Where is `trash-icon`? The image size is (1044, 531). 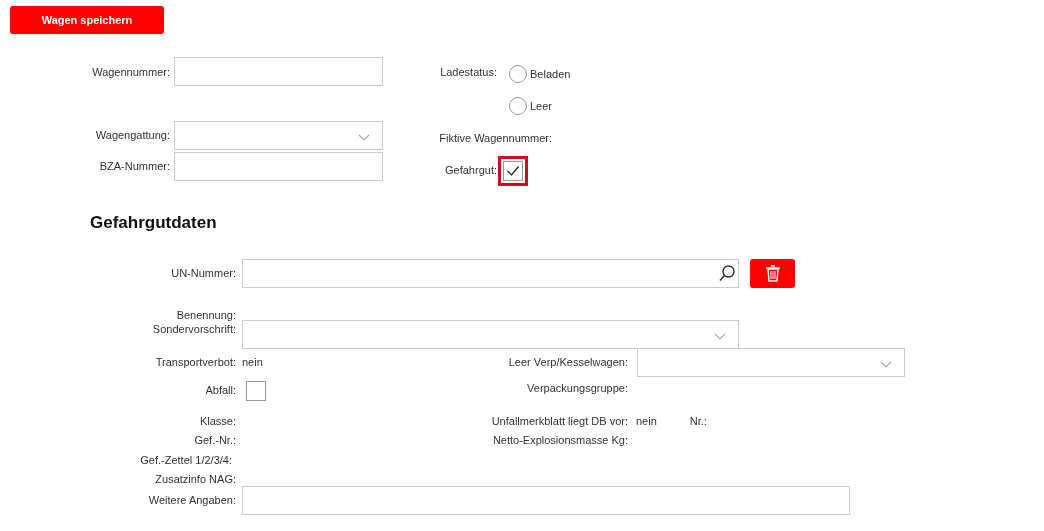 trash-icon is located at coordinates (772, 273).